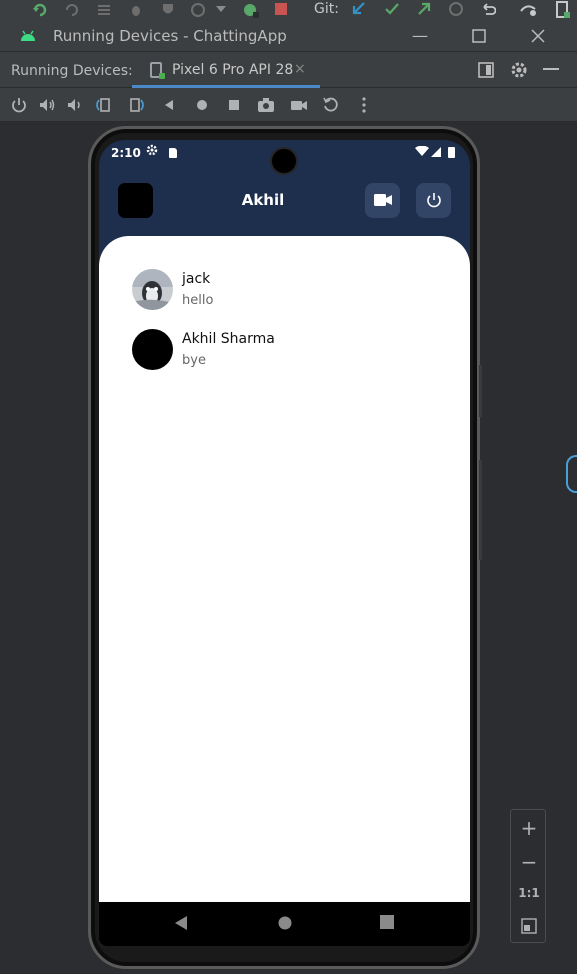 Image resolution: width=577 pixels, height=974 pixels. I want to click on git-push-icon, so click(424, 9).